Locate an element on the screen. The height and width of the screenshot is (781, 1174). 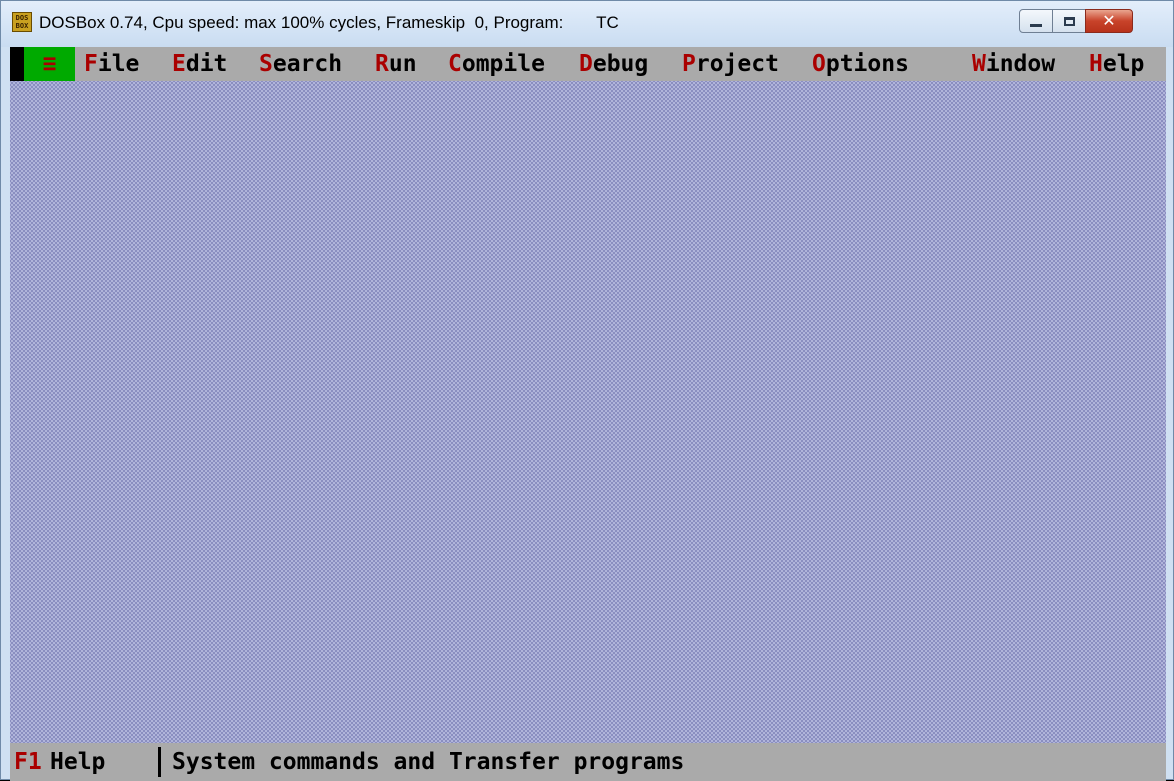
menu-options: Options is located at coordinates (860, 64).